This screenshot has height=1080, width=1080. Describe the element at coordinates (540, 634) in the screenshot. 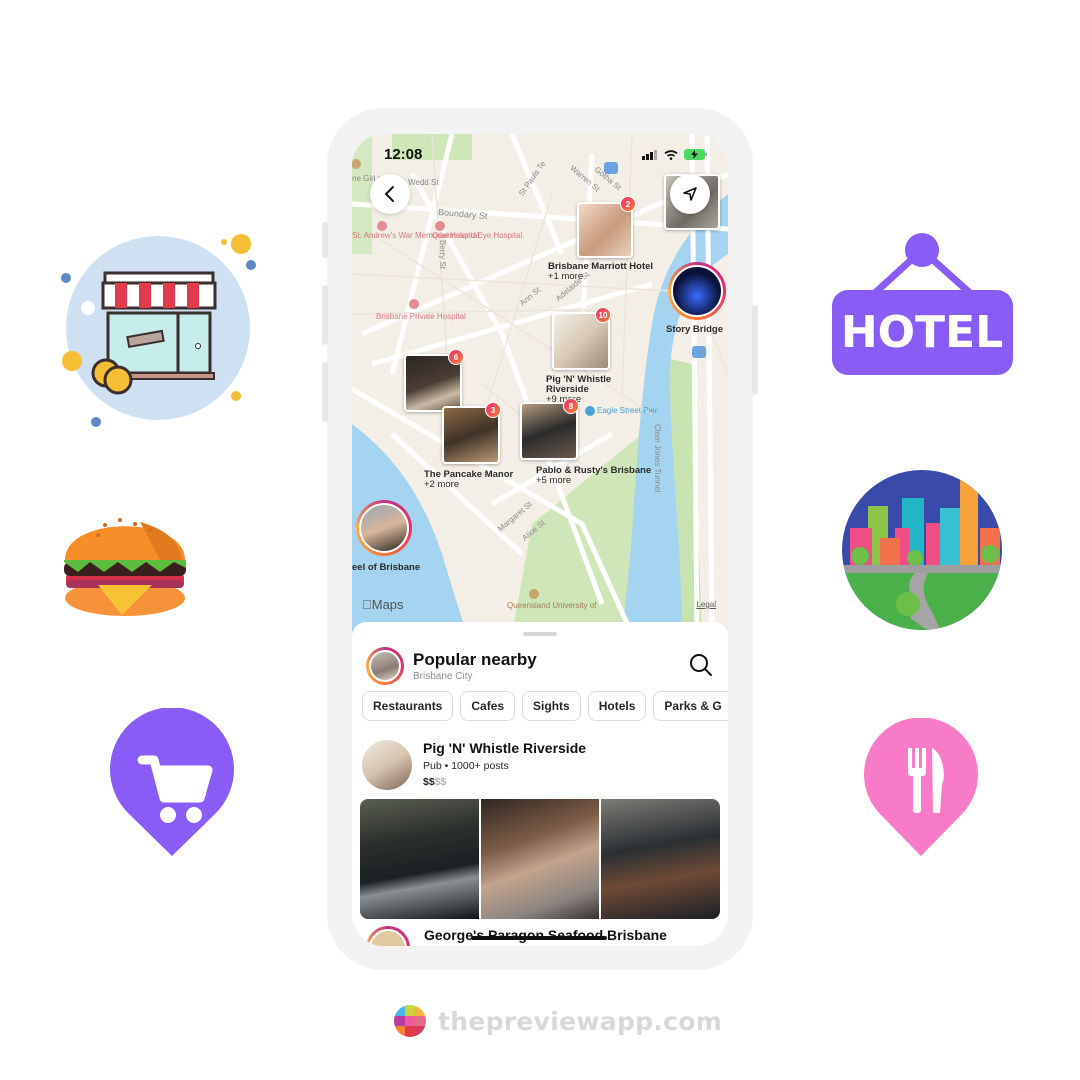

I see `sheet-grabber-handle` at that location.